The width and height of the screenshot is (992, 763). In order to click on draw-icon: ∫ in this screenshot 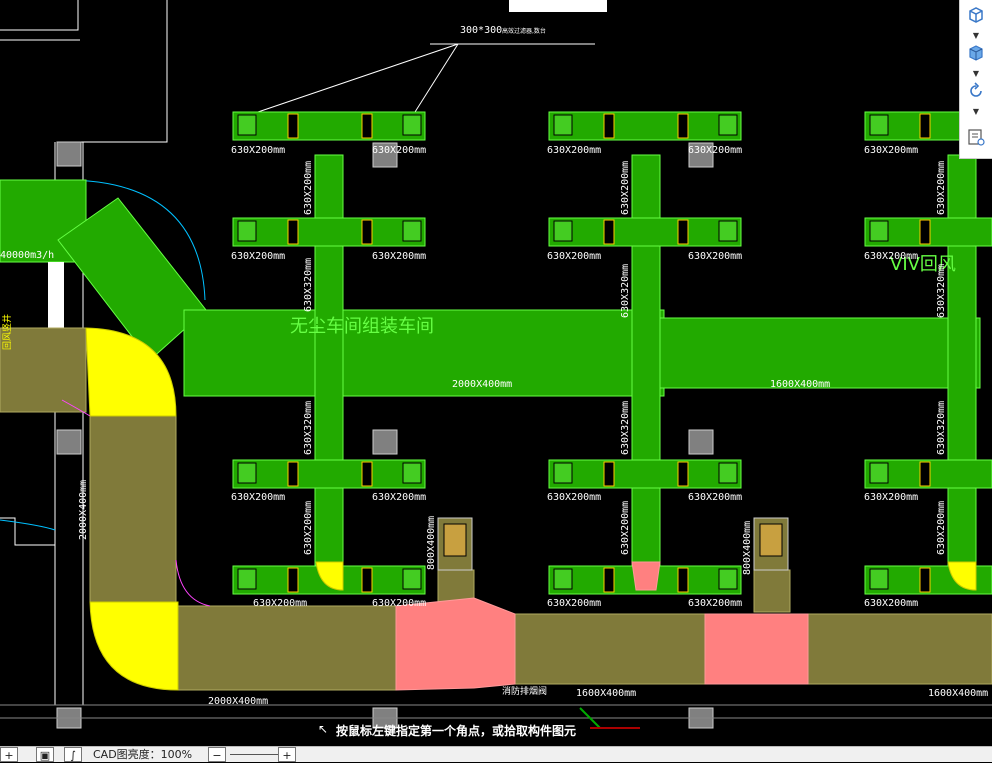, I will do `click(73, 754)`.